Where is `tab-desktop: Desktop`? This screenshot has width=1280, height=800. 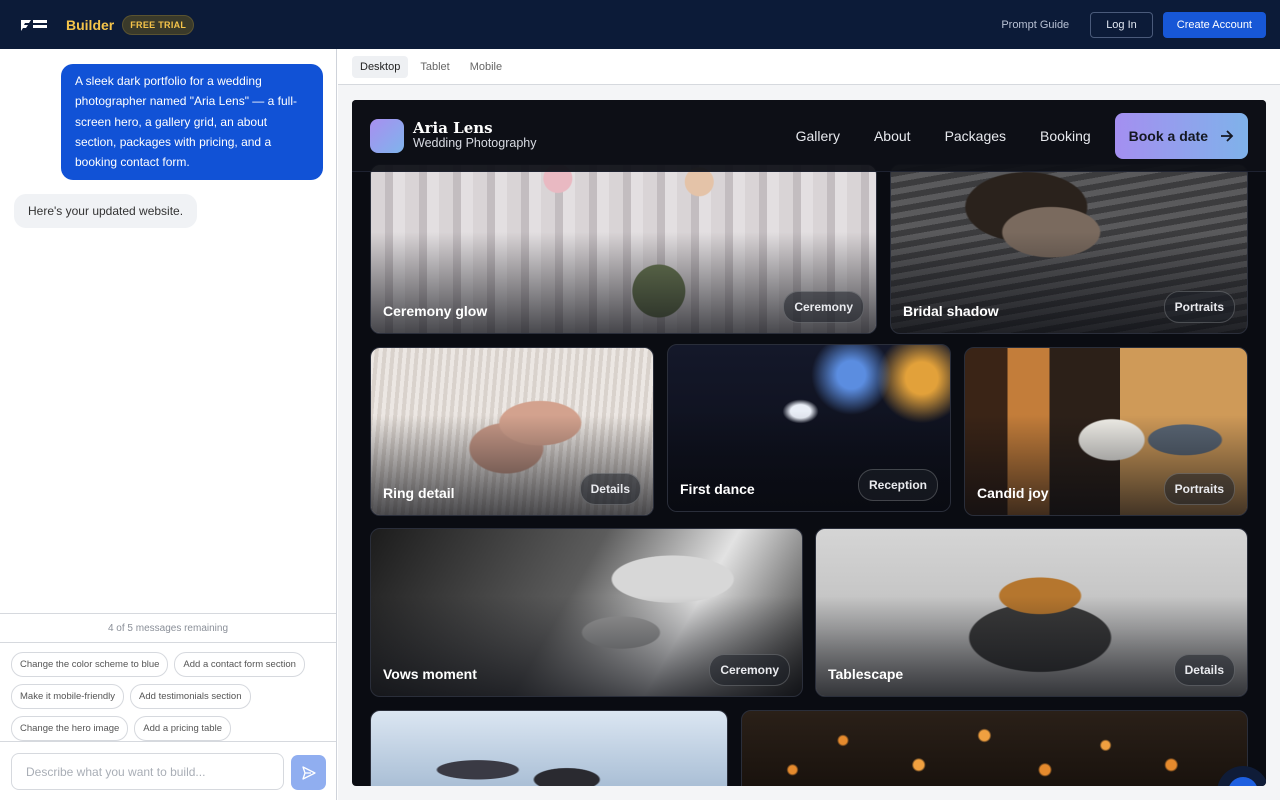
tab-desktop: Desktop is located at coordinates (380, 66).